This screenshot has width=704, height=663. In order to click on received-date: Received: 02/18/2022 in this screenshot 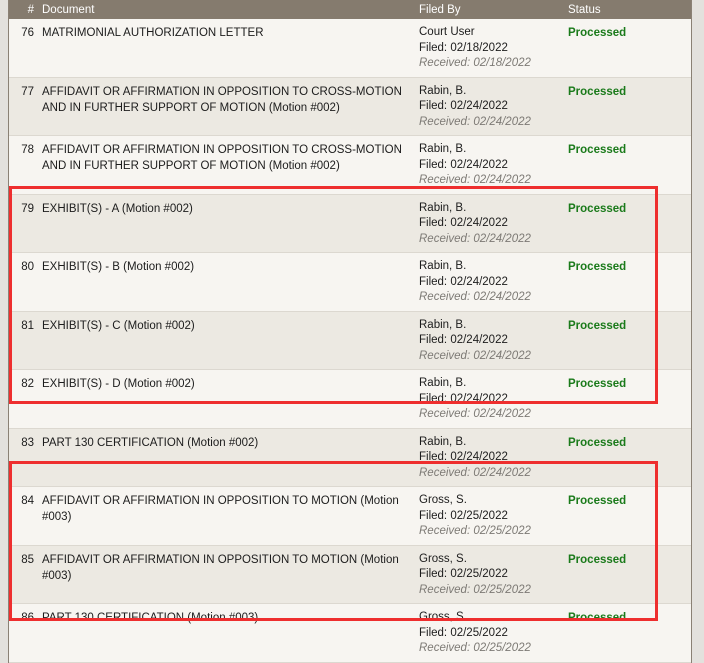, I will do `click(475, 63)`.